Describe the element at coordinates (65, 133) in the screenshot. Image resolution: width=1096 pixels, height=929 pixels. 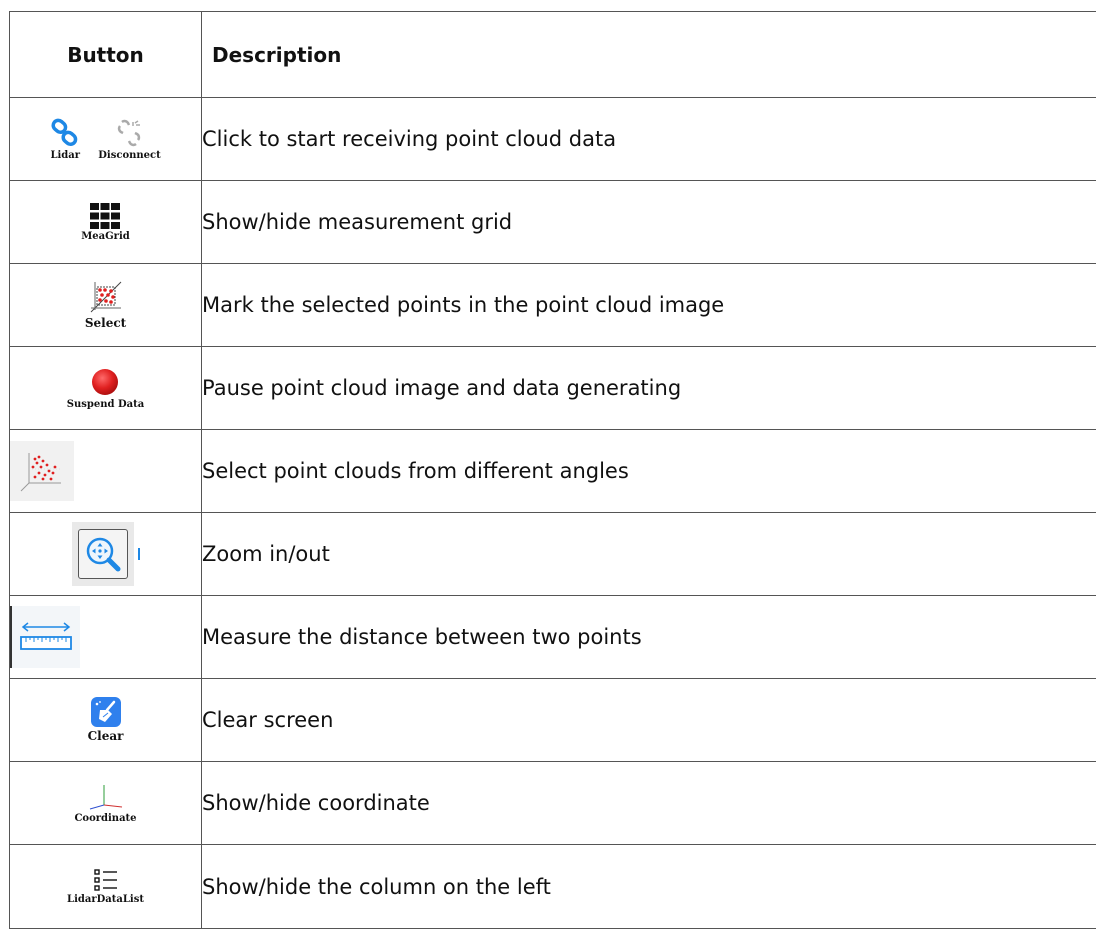
I see `link-icon` at that location.